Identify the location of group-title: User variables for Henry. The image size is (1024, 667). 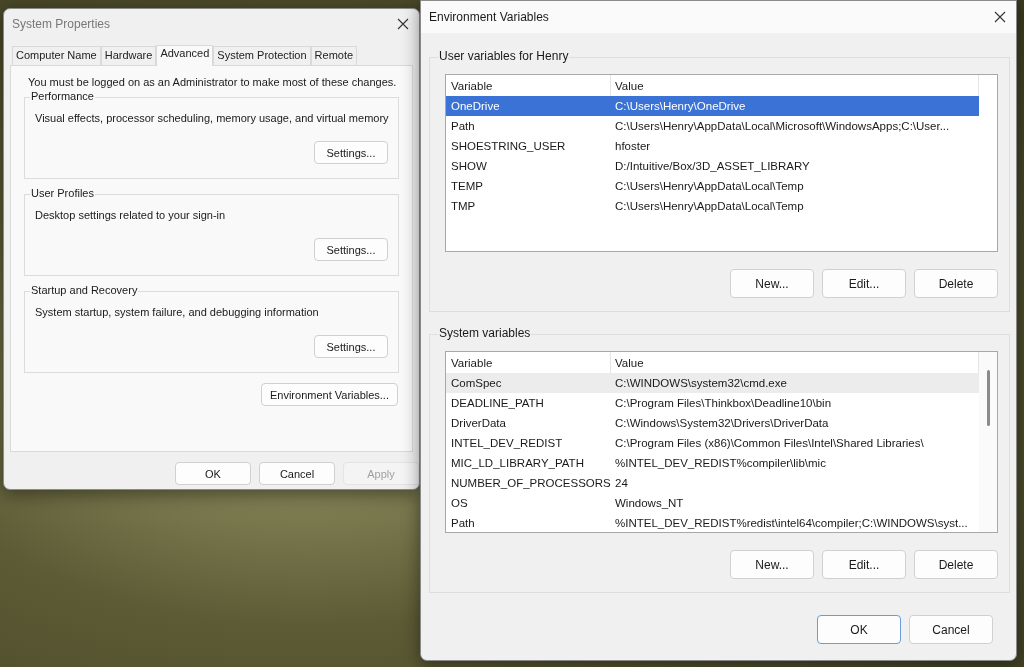
(504, 56).